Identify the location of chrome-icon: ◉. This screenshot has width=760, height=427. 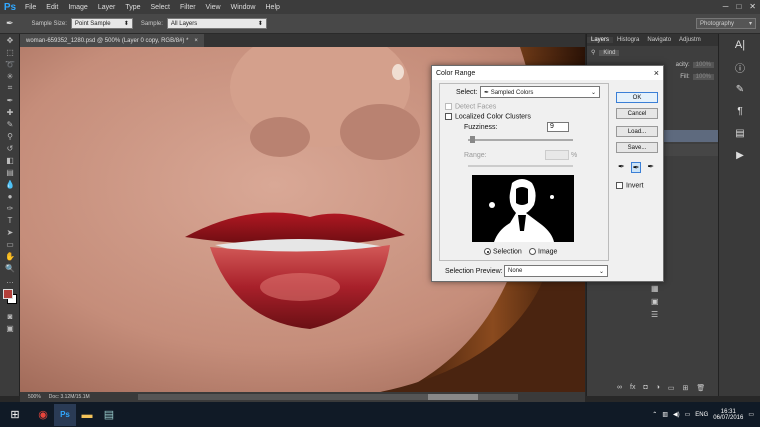
(43, 415).